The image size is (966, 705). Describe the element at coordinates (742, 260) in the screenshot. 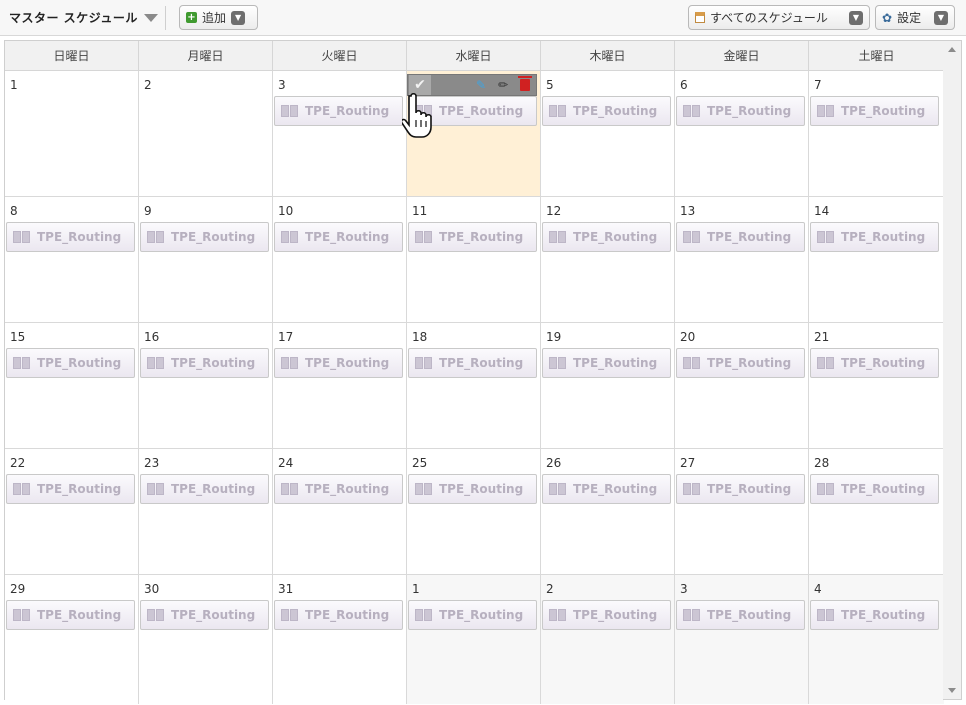

I see `day-cell: 13 TPE_Routing` at that location.